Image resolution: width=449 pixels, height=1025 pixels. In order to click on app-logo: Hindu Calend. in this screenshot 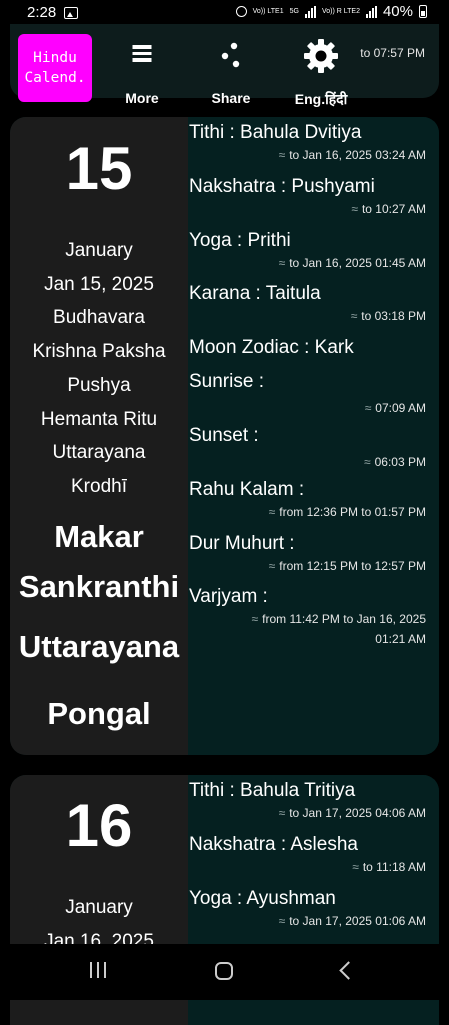, I will do `click(55, 68)`.